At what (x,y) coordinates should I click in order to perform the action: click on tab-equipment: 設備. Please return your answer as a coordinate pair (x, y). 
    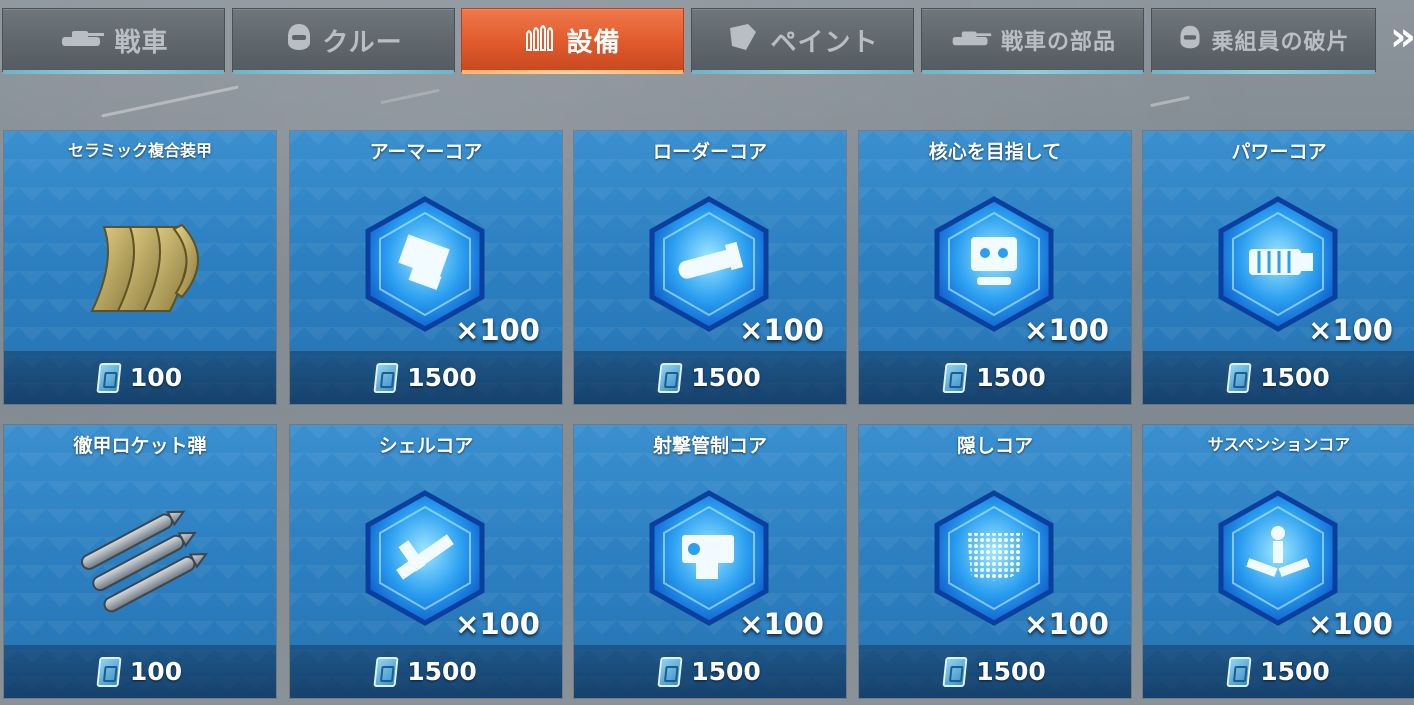
    Looking at the image, I should click on (572, 41).